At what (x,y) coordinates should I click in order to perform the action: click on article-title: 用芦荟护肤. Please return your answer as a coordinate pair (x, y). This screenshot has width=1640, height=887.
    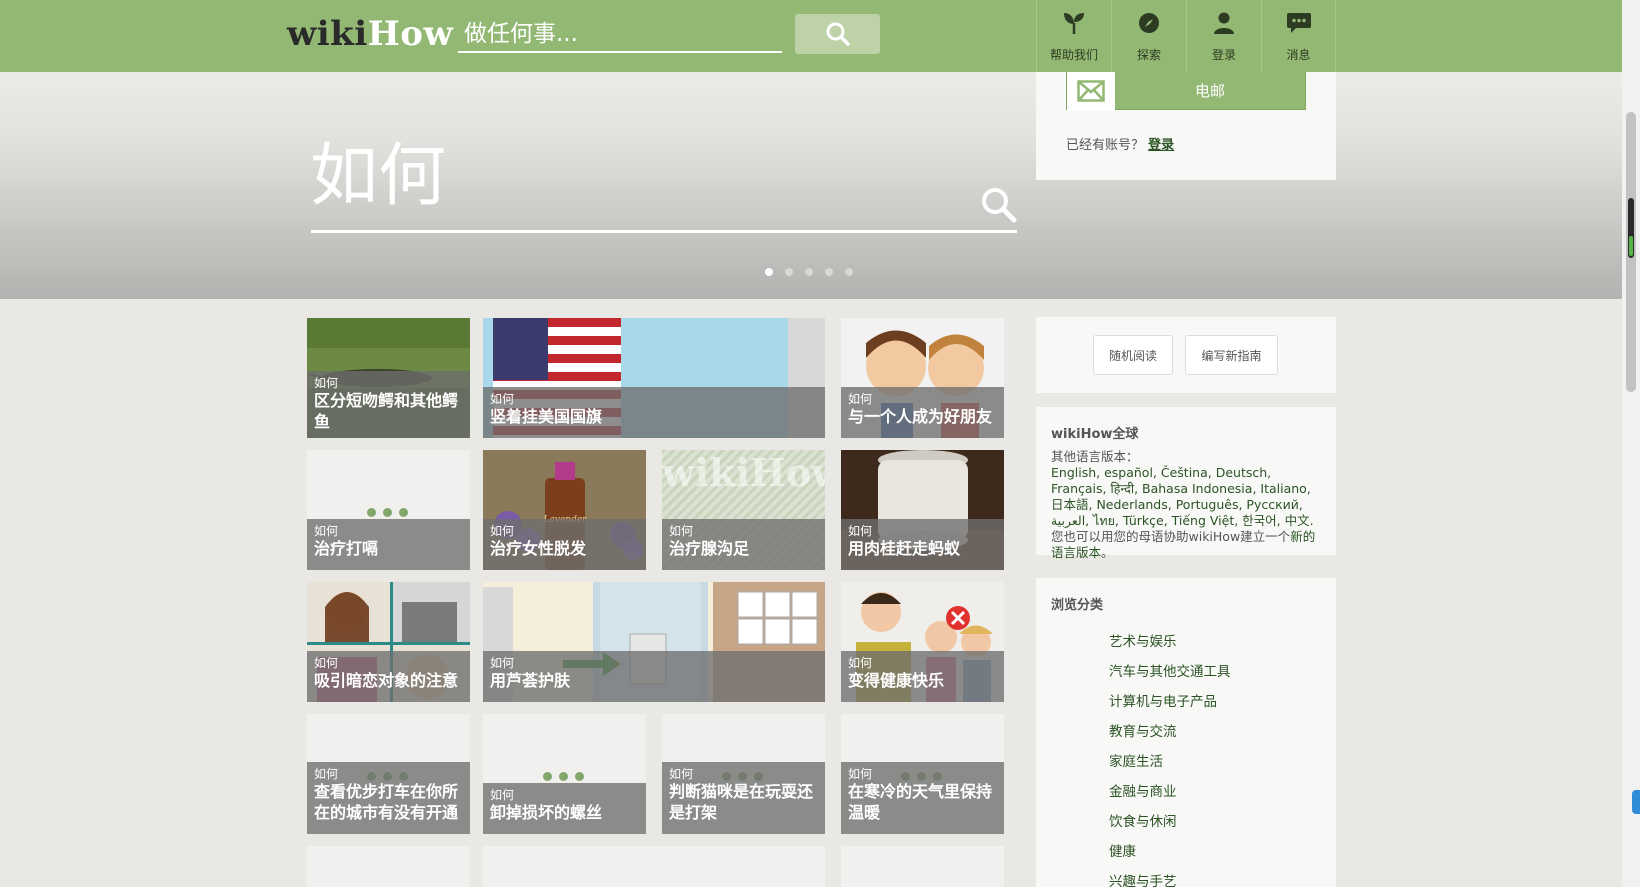
    Looking at the image, I should click on (530, 680).